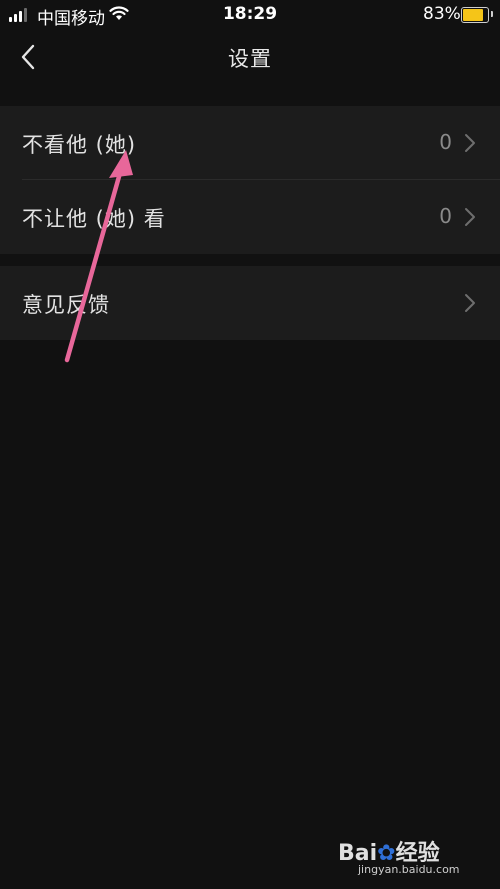 The height and width of the screenshot is (889, 500). I want to click on watermark-url: jingyan.baidu.com, so click(409, 869).